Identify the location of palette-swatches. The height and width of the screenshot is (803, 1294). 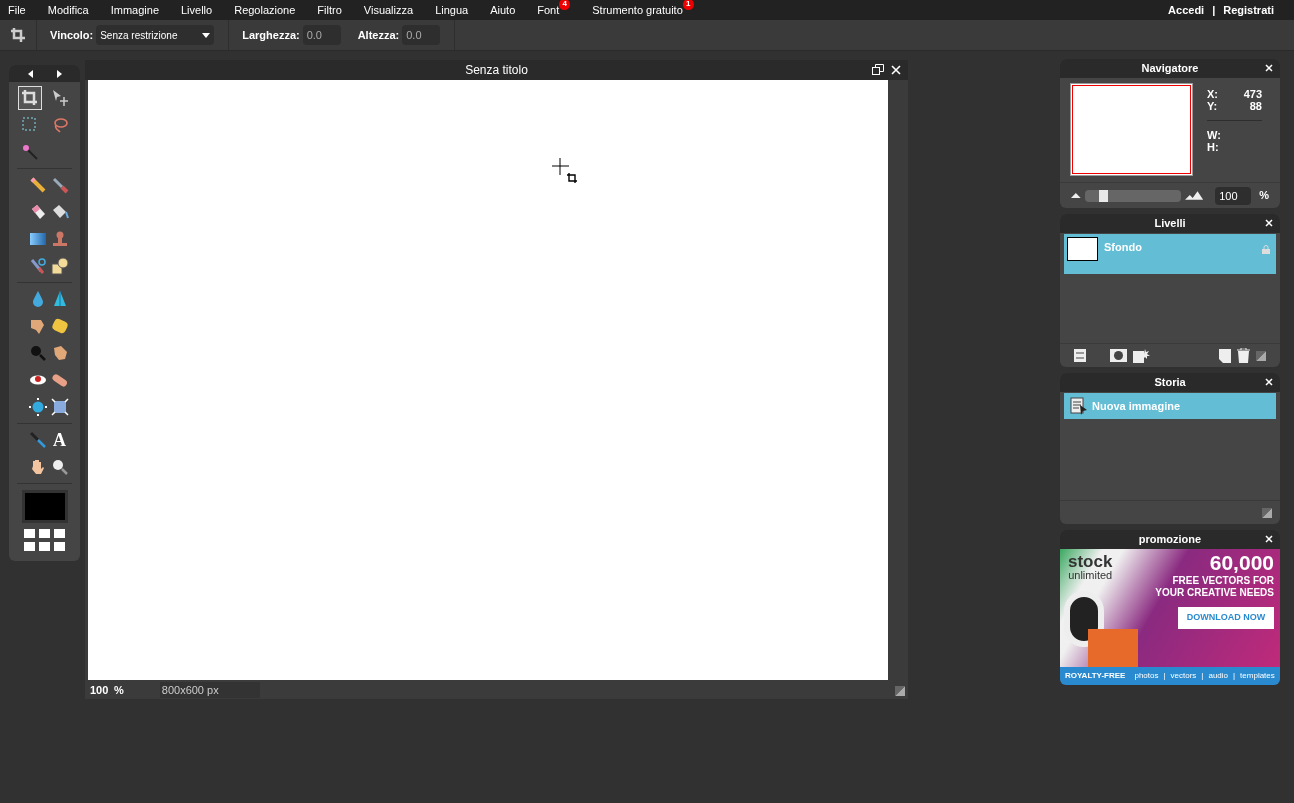
(44, 540).